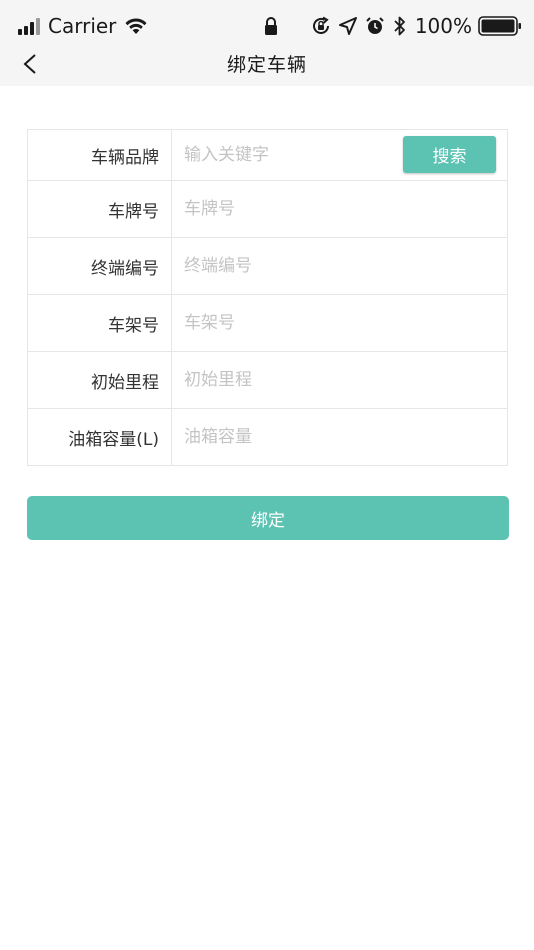 This screenshot has width=534, height=950. Describe the element at coordinates (100, 155) in the screenshot. I see `brand-label: 车辆品牌` at that location.